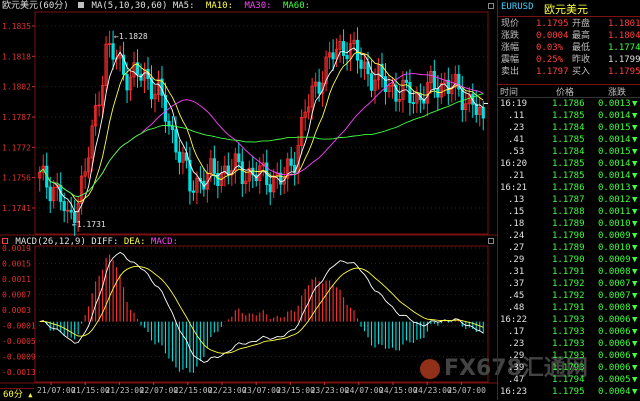 The height and width of the screenshot is (401, 640). I want to click on tick-row: .39 1.1793 0.0006 ▼, so click(569, 368).